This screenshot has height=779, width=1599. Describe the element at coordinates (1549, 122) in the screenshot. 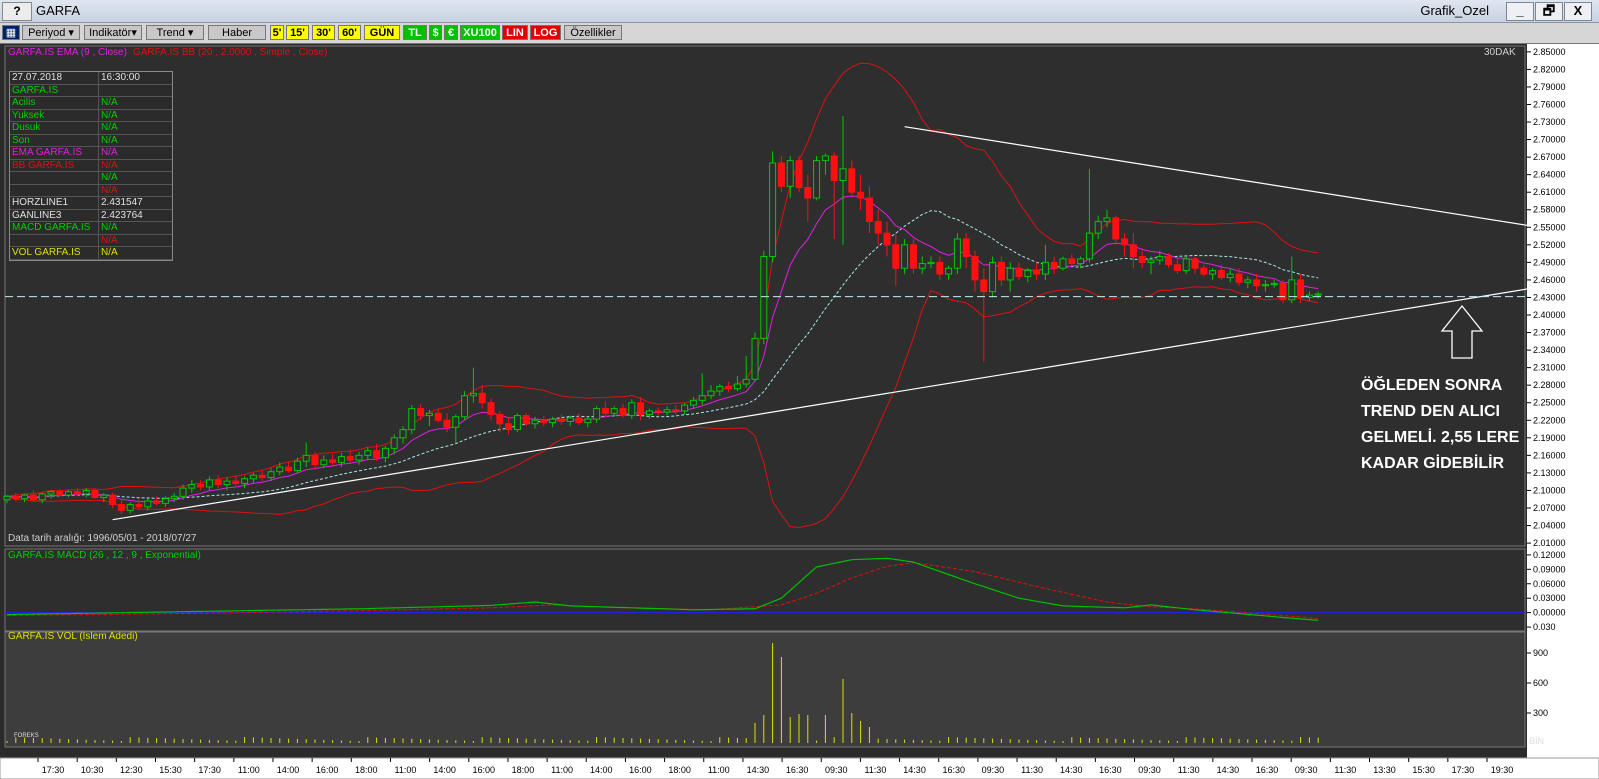

I see `price-y-tick-label: 2.73000` at that location.